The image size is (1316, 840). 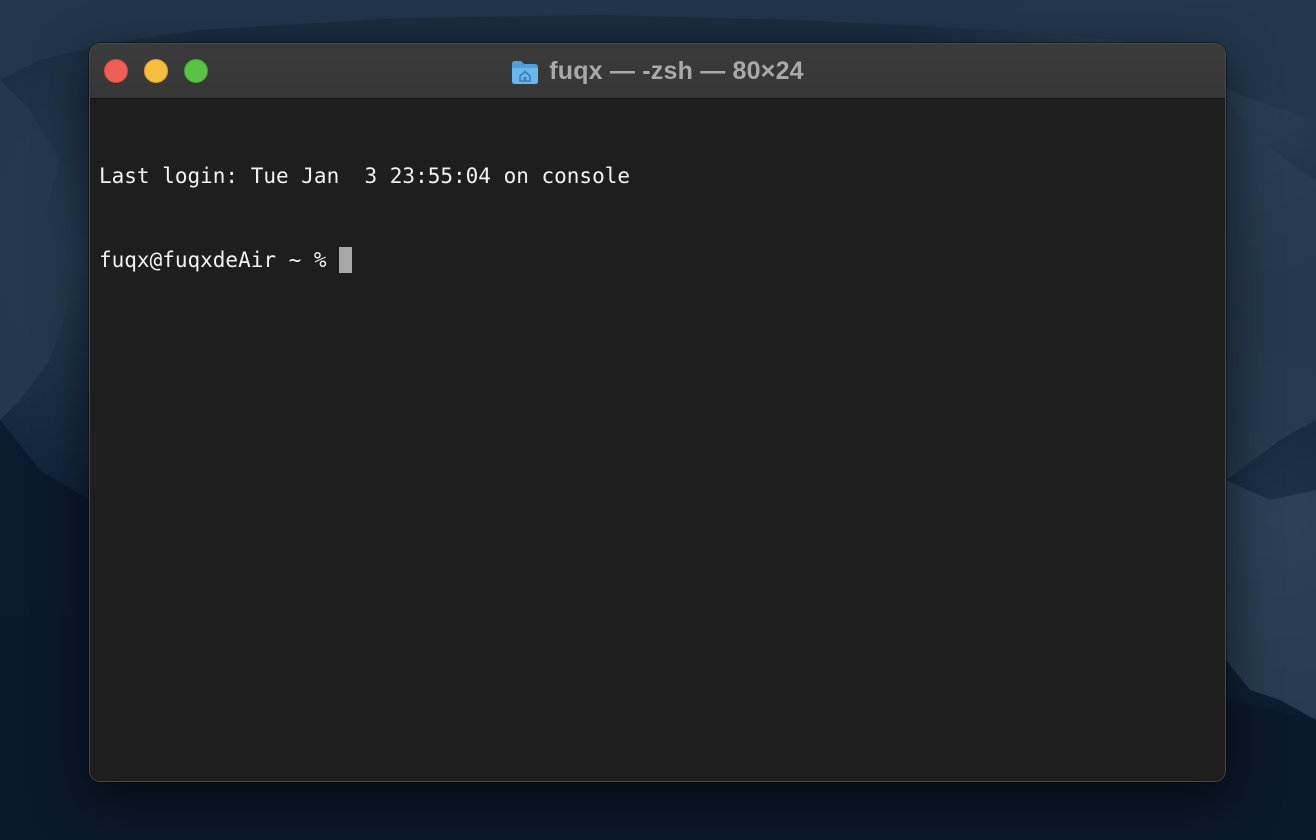 I want to click on home-folder-icon, so click(x=525, y=72).